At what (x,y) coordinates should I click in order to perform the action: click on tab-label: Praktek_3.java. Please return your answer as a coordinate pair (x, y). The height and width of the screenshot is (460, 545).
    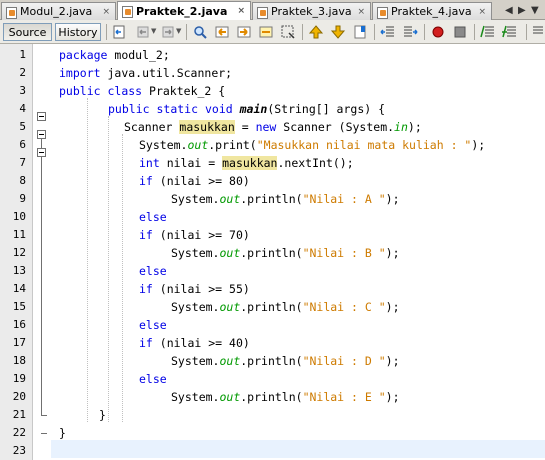
    Looking at the image, I should click on (311, 11).